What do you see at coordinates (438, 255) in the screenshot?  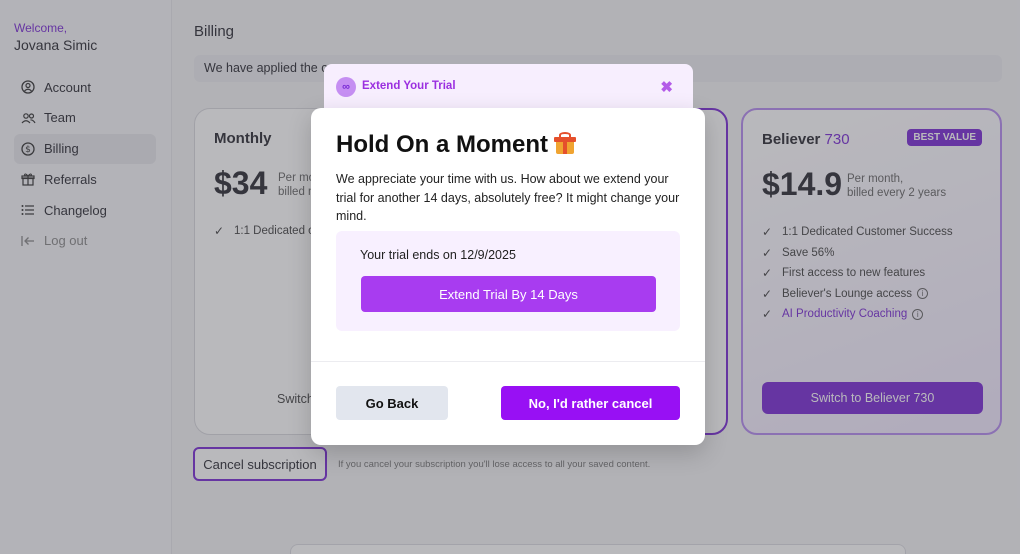 I see `trial-end-date: Your trial ends on 12/9/2025` at bounding box center [438, 255].